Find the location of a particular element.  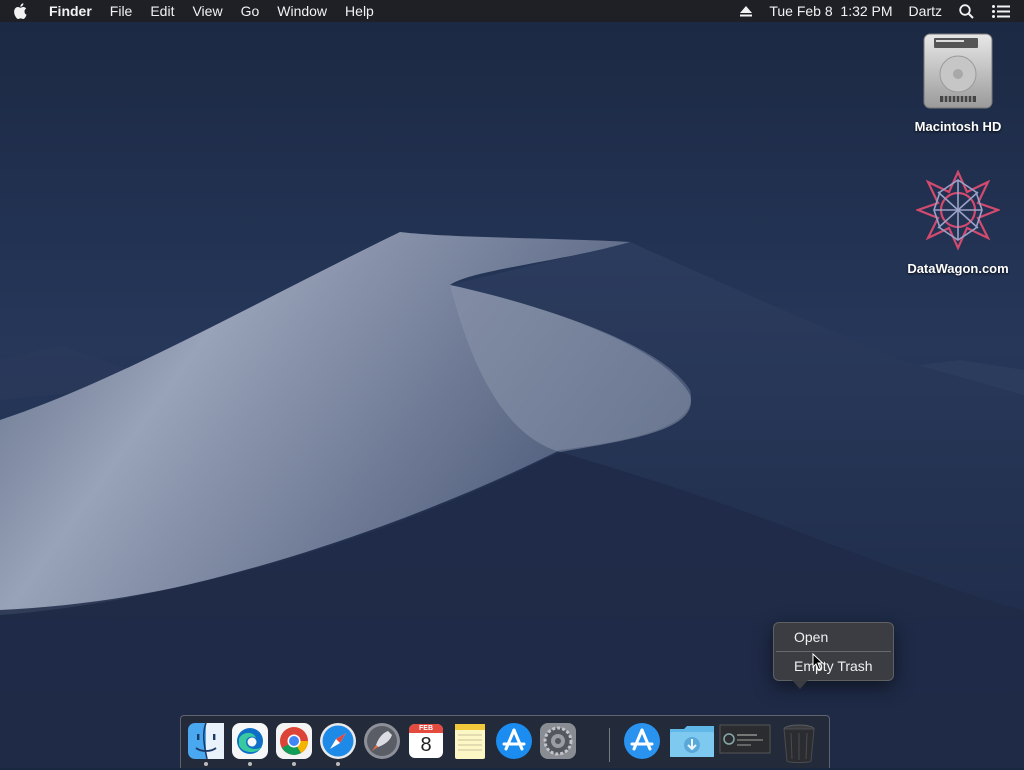

edge-icon is located at coordinates (250, 741).